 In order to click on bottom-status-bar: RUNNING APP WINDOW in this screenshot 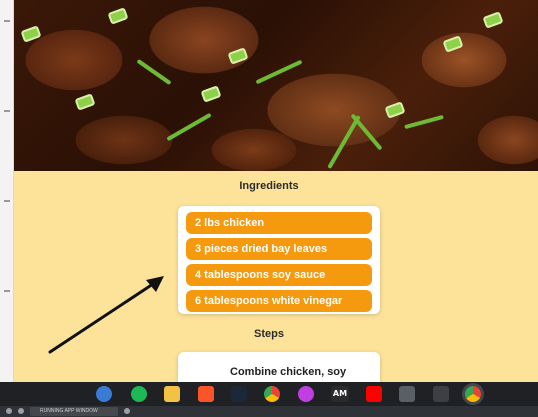, I will do `click(269, 411)`.